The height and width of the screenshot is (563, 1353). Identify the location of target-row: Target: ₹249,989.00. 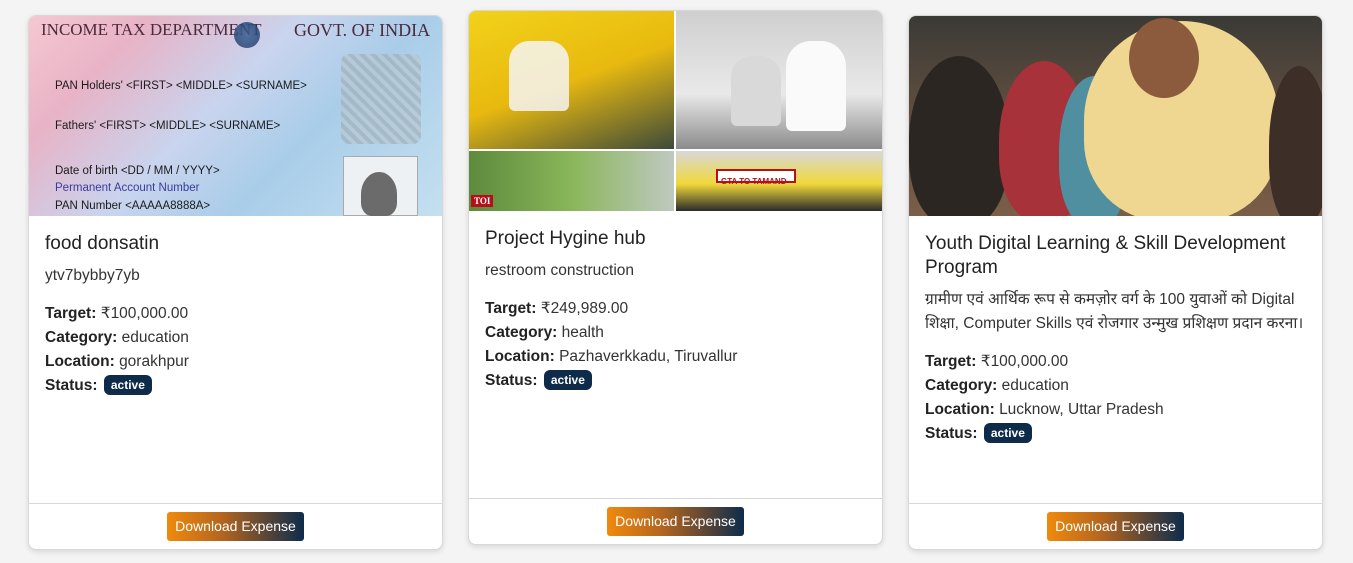
(675, 309).